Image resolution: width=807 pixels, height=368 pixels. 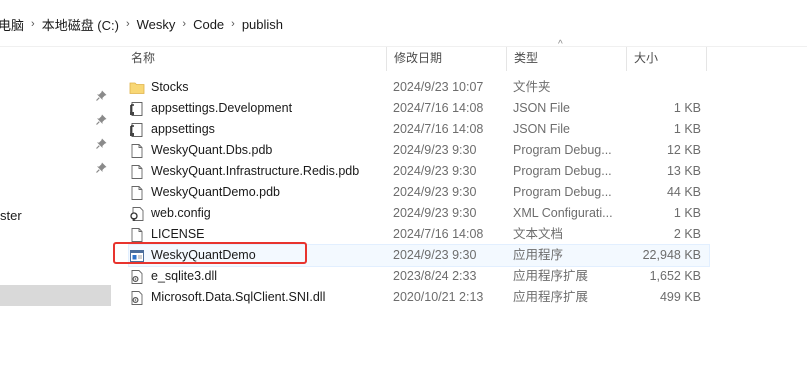 What do you see at coordinates (208, 24) in the screenshot?
I see `breadcrumb-item-code: Code` at bounding box center [208, 24].